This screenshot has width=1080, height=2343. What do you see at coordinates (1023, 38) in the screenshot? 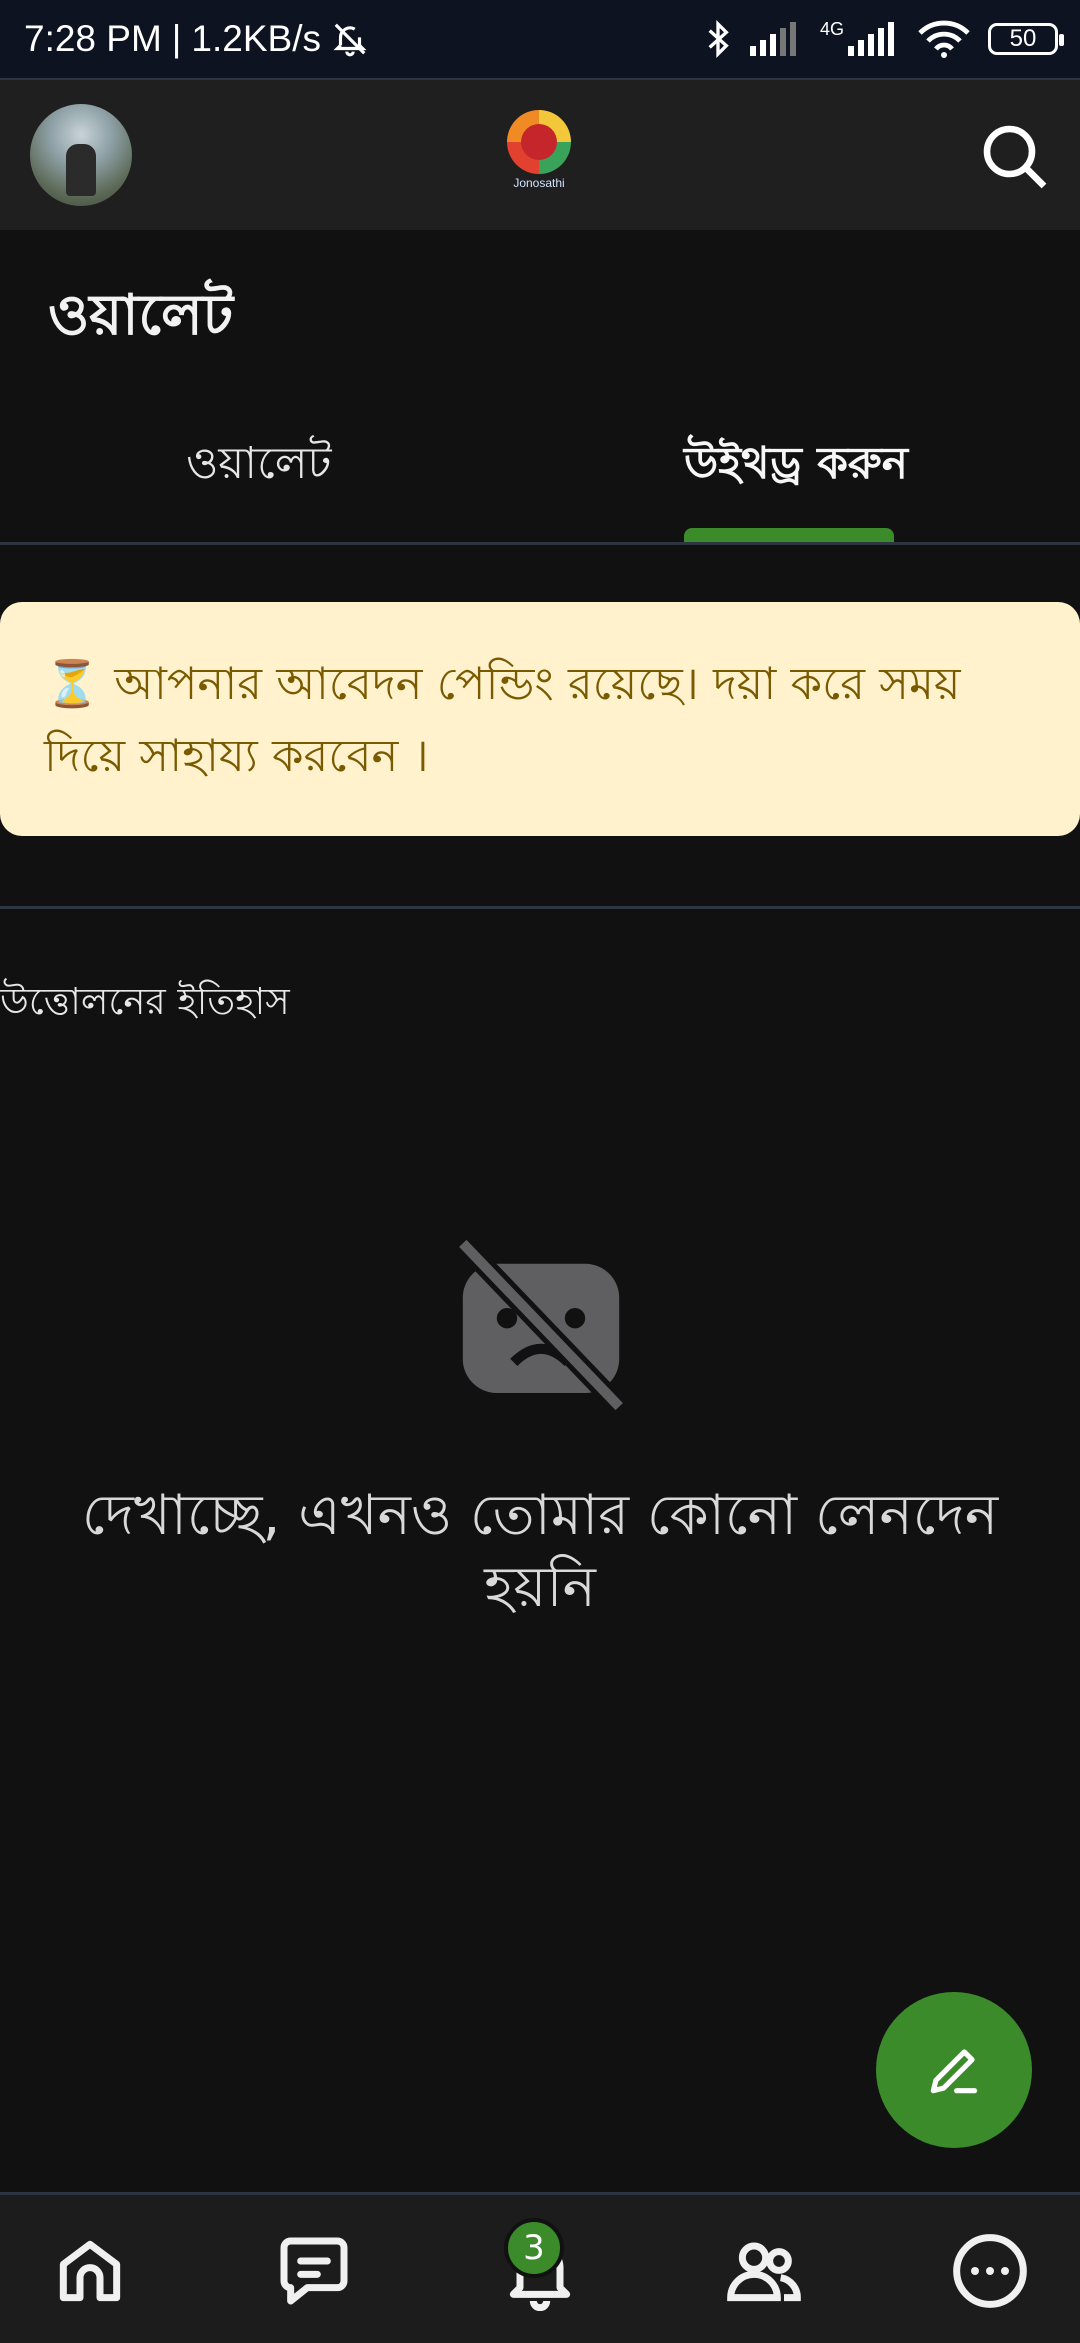
I see `battery-level: 50` at bounding box center [1023, 38].